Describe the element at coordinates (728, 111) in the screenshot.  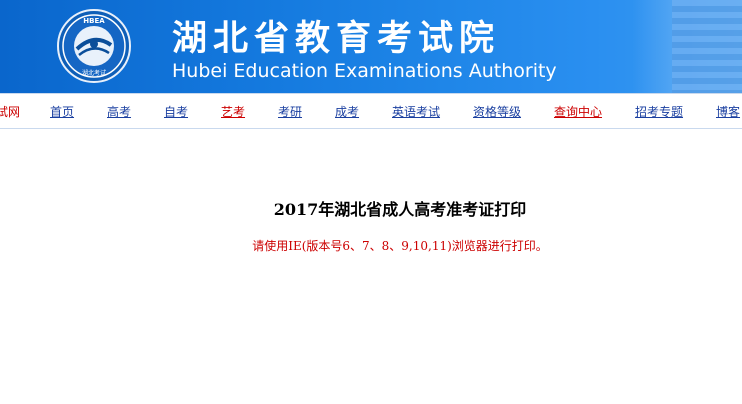
I see `nav-item-blog: 博客` at that location.